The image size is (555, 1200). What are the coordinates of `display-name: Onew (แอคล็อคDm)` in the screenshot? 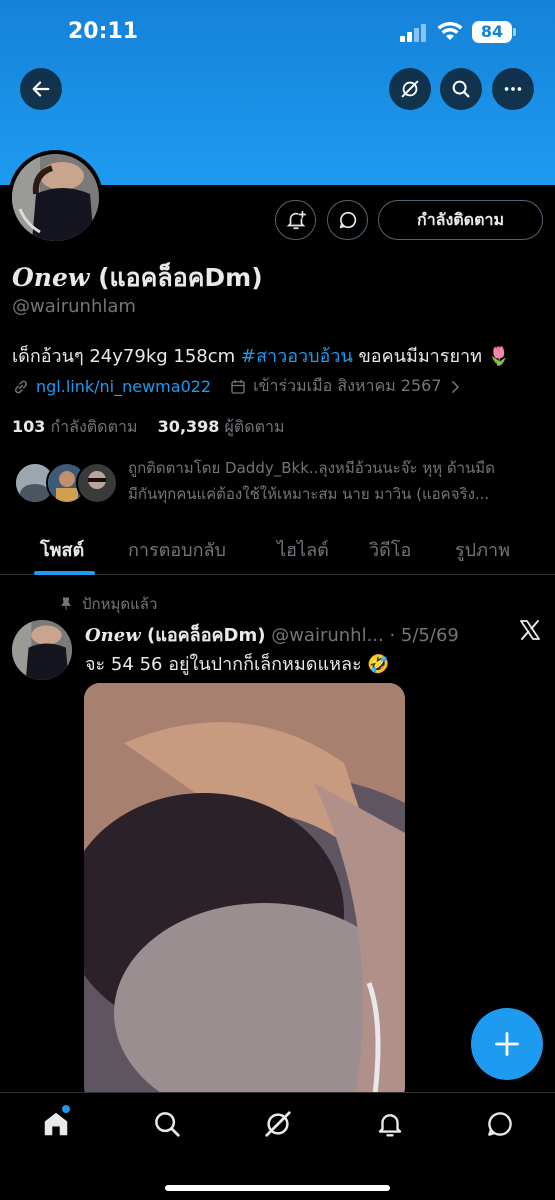 It's located at (137, 278).